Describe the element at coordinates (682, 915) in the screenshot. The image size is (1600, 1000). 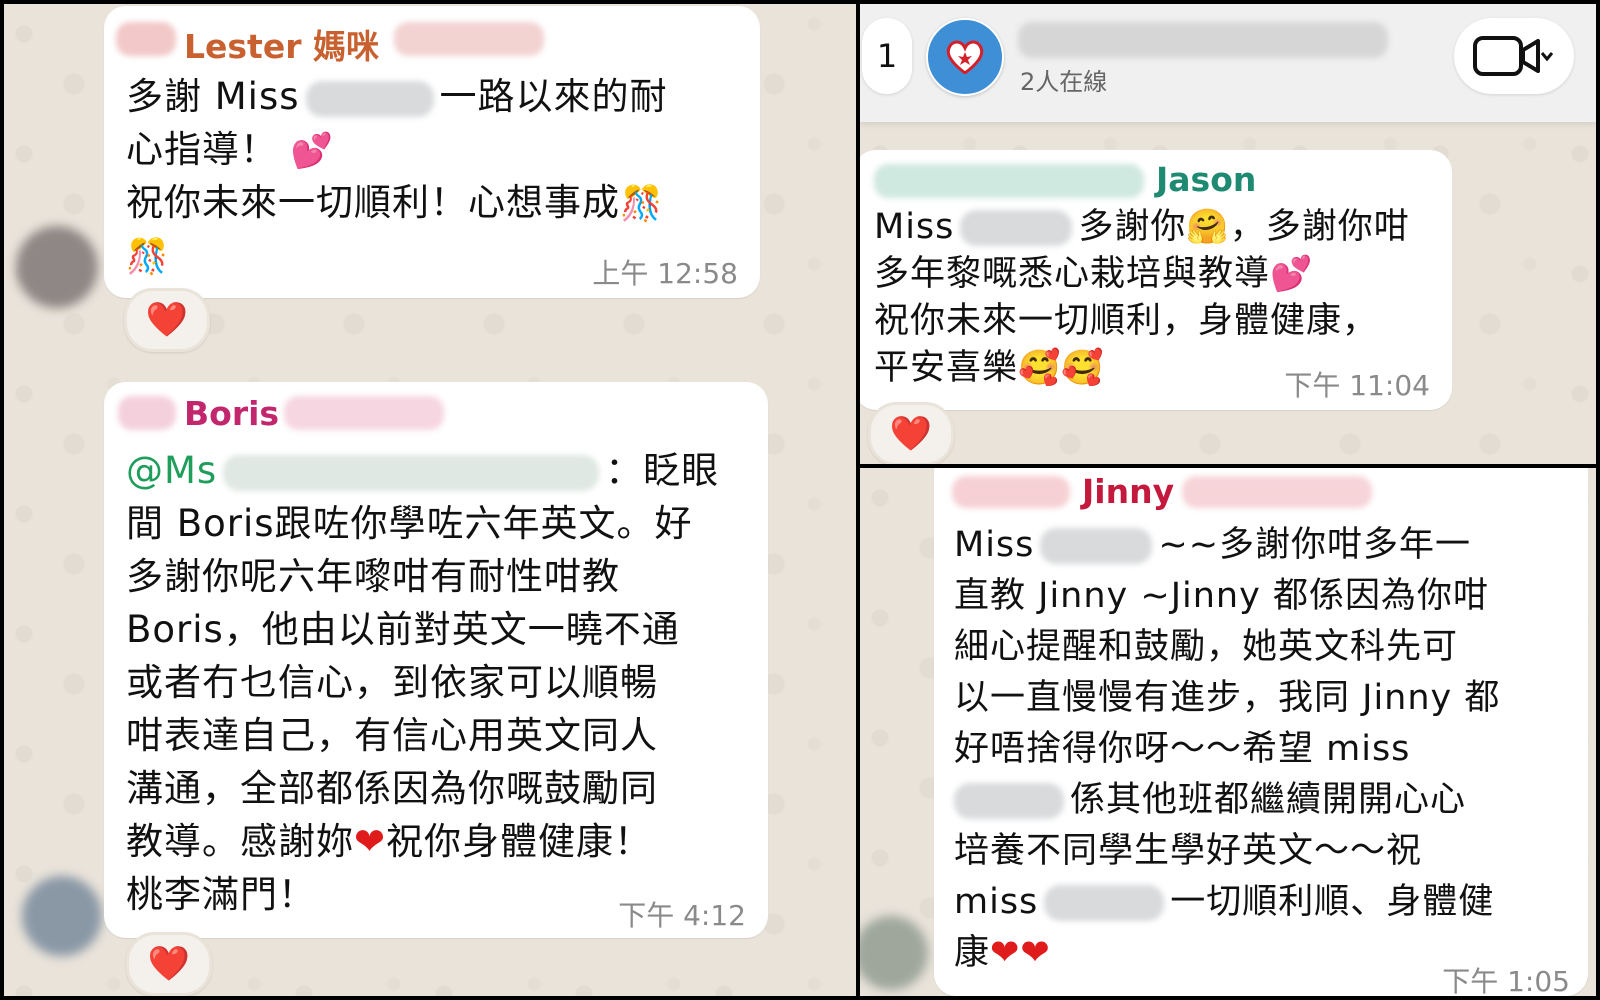
I see `message-time: 下午 4:12` at that location.